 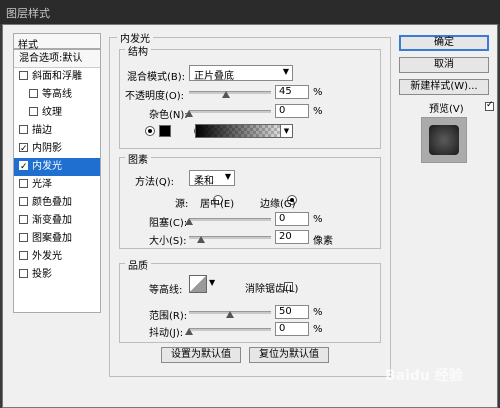 I want to click on range-unit: %, so click(x=318, y=312).